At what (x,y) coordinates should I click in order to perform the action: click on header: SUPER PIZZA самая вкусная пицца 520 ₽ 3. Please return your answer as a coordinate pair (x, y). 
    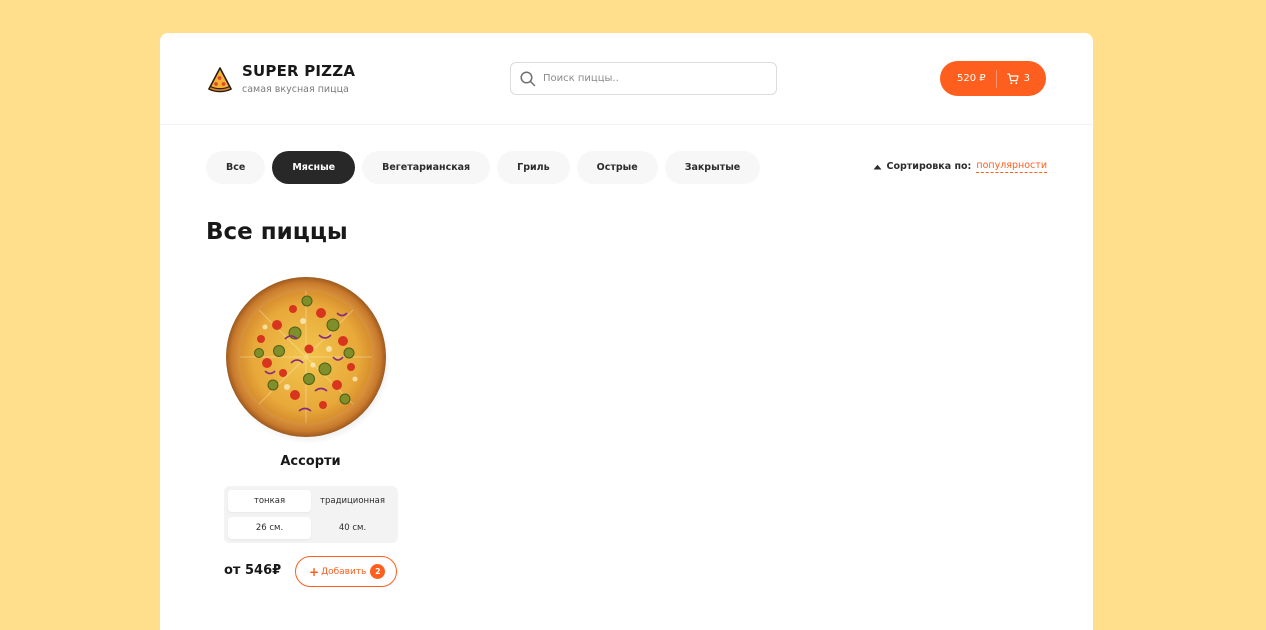
    Looking at the image, I should click on (626, 79).